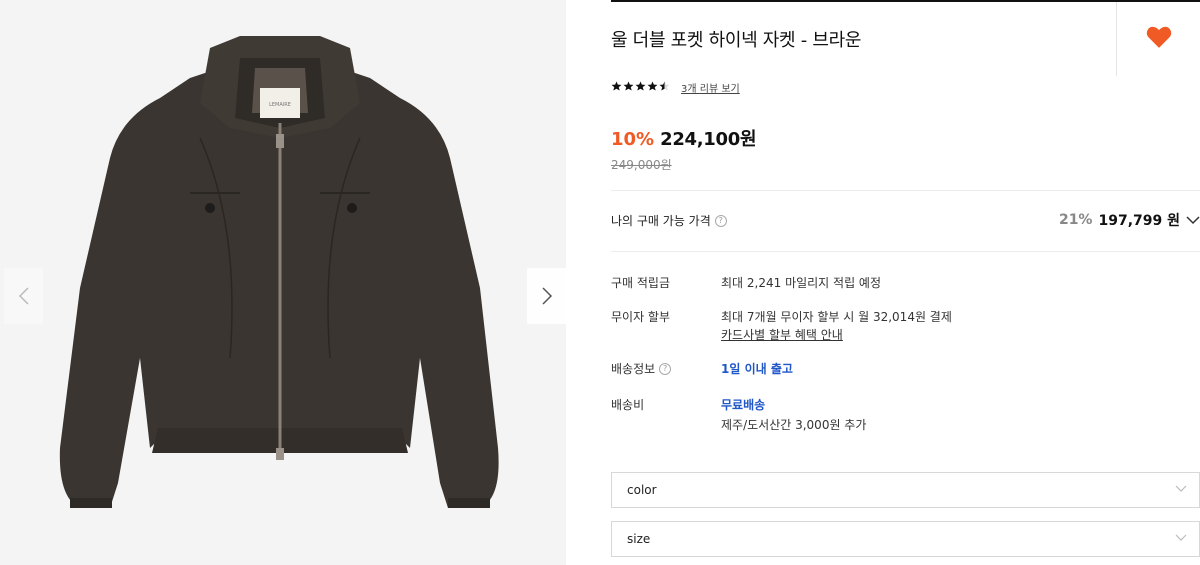 Image resolution: width=1200 pixels, height=565 pixels. What do you see at coordinates (642, 490) in the screenshot?
I see `color-select-placeholder: color` at bounding box center [642, 490].